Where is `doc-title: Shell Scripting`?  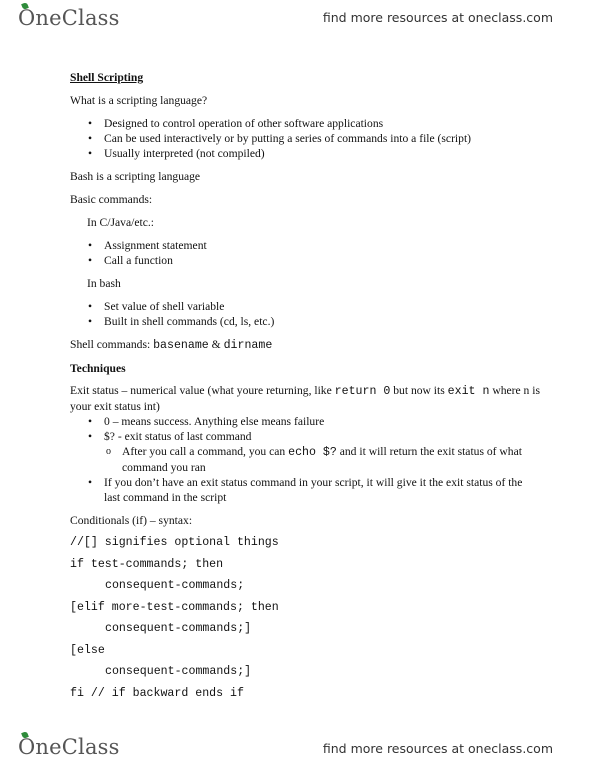
doc-title: Shell Scripting is located at coordinates (107, 77).